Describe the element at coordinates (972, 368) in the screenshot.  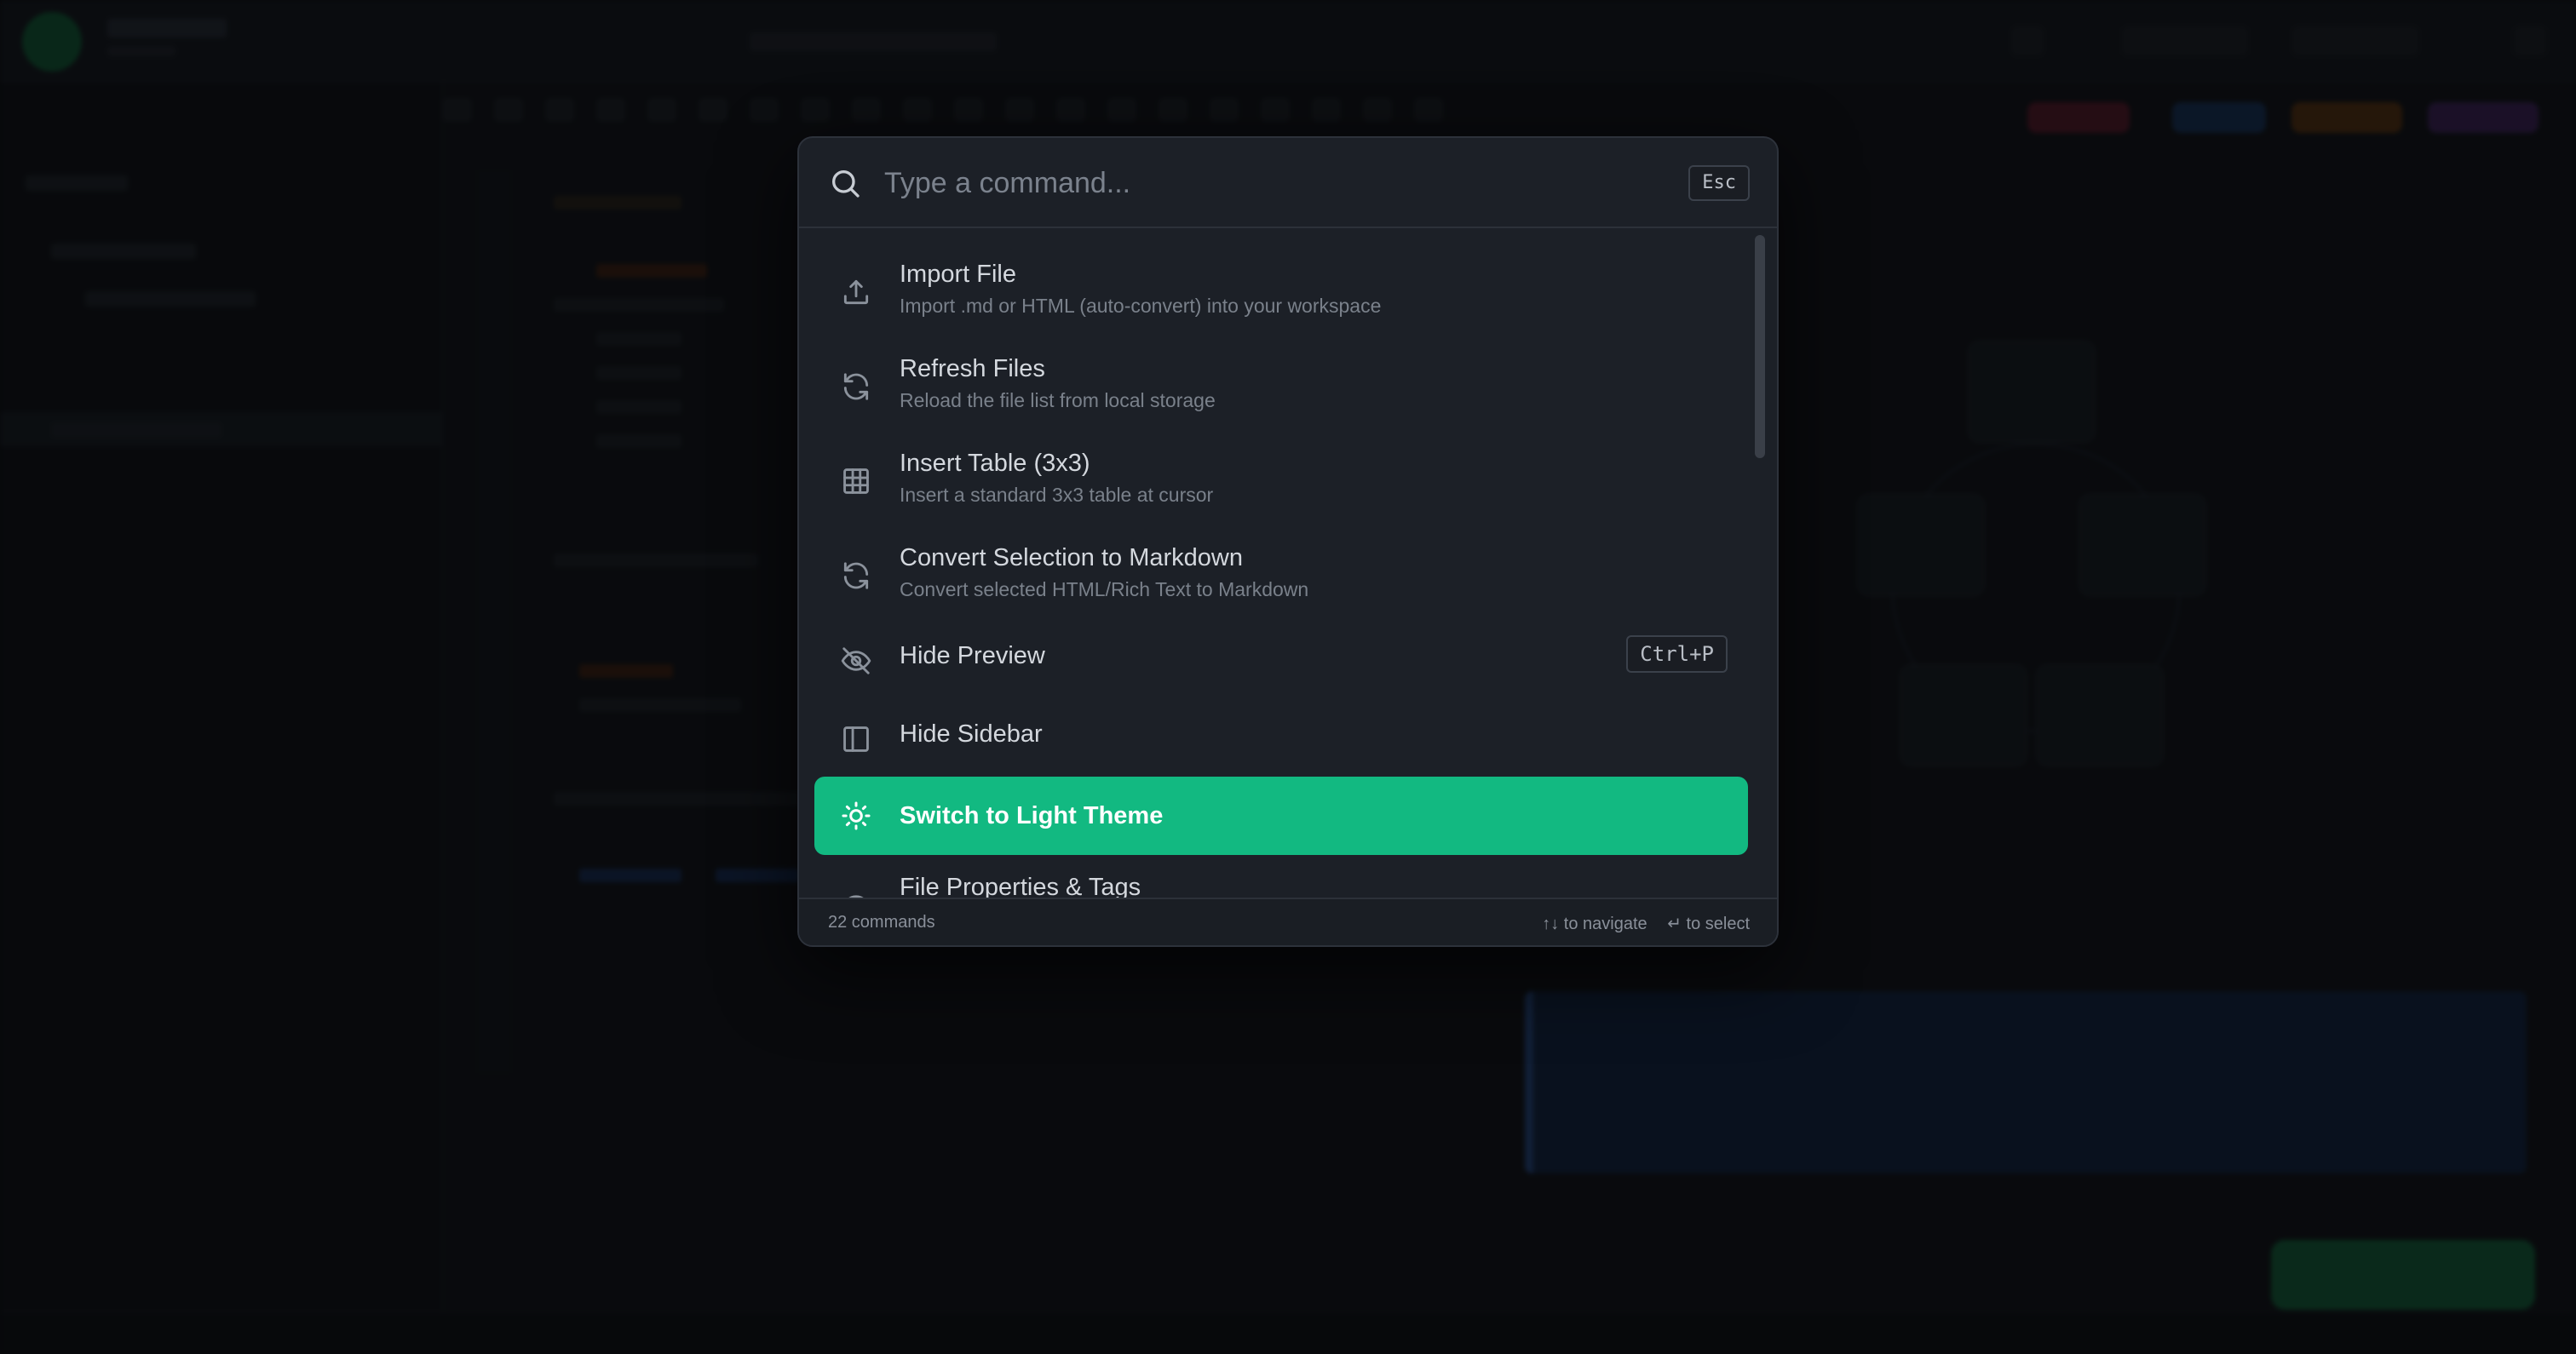
I see `command-title: Refresh Files` at that location.